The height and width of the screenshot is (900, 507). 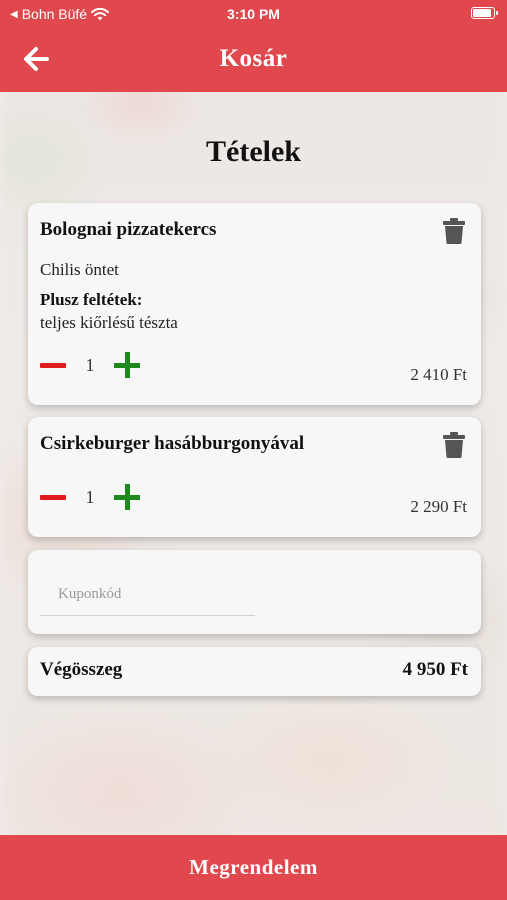 I want to click on status-time: 3:10 PM, so click(x=253, y=14).